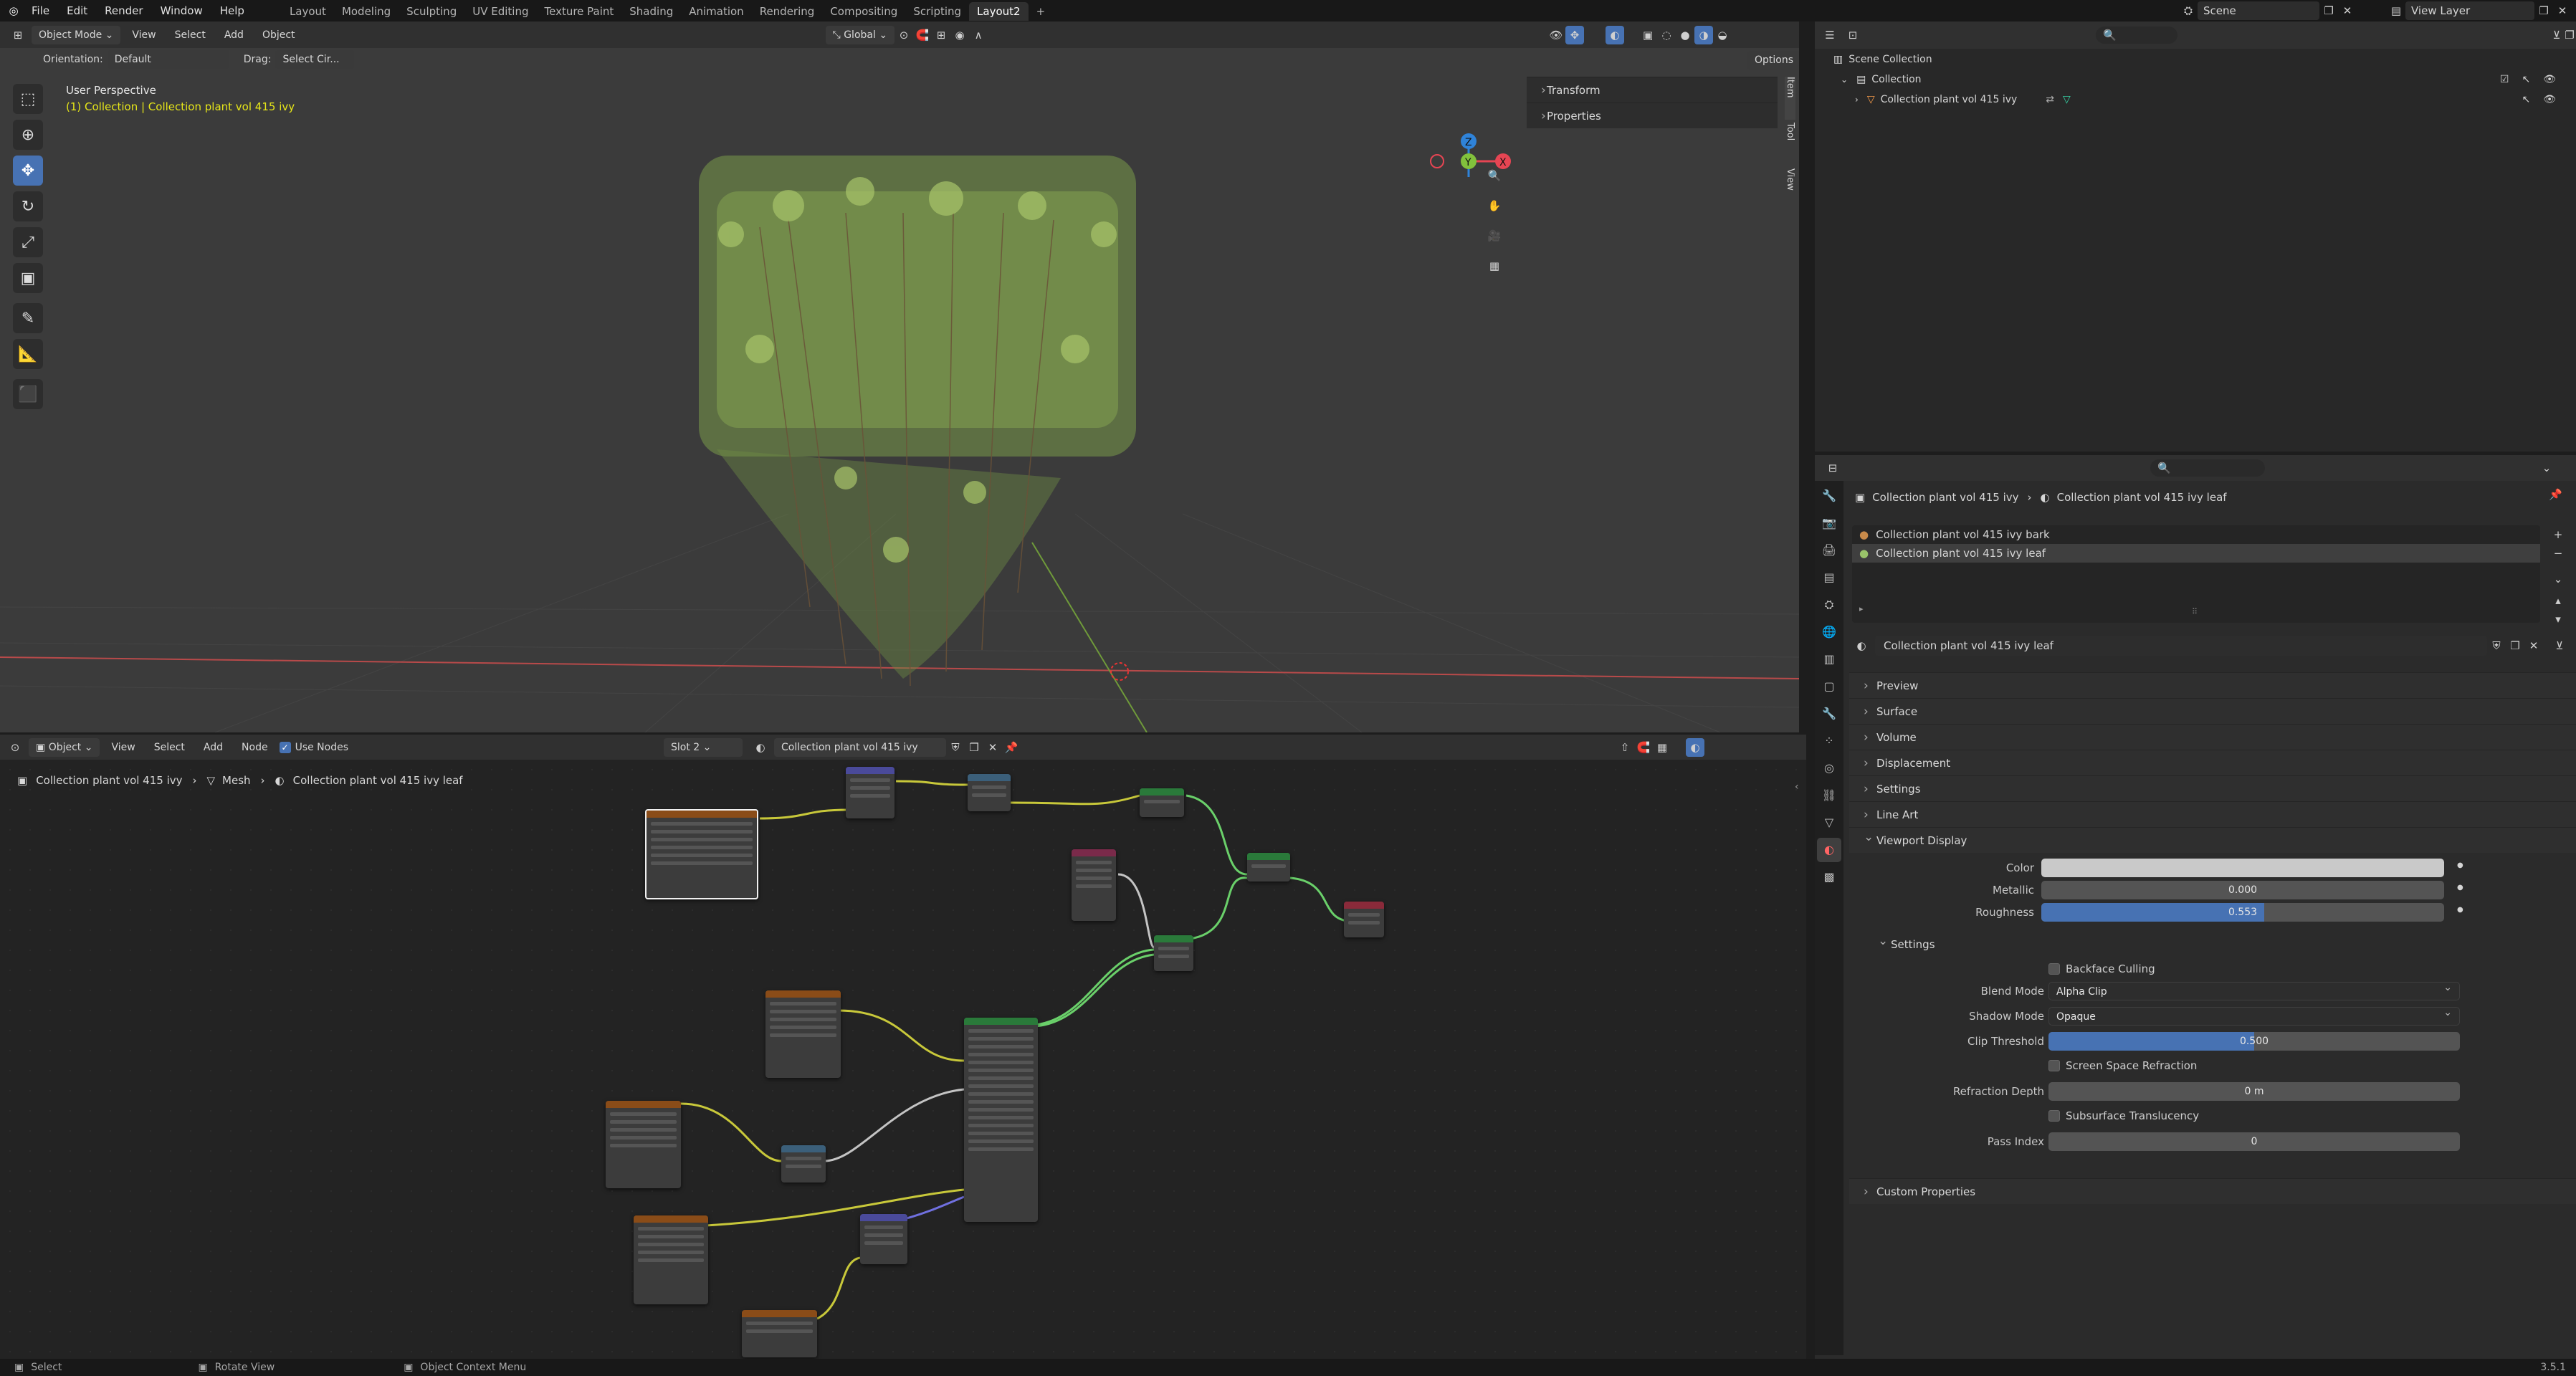 Image resolution: width=2576 pixels, height=1376 pixels. I want to click on modifier-tab-icon: 🔧, so click(1829, 714).